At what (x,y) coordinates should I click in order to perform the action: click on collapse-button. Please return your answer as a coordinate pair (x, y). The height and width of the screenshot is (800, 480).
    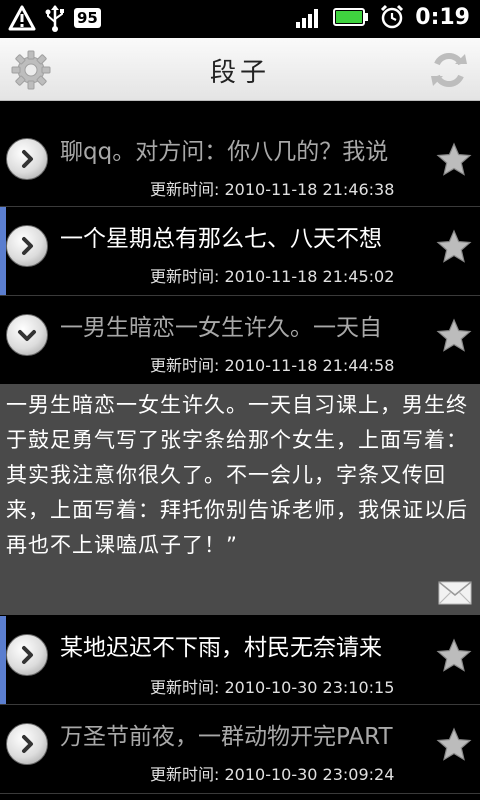
    Looking at the image, I should click on (27, 335).